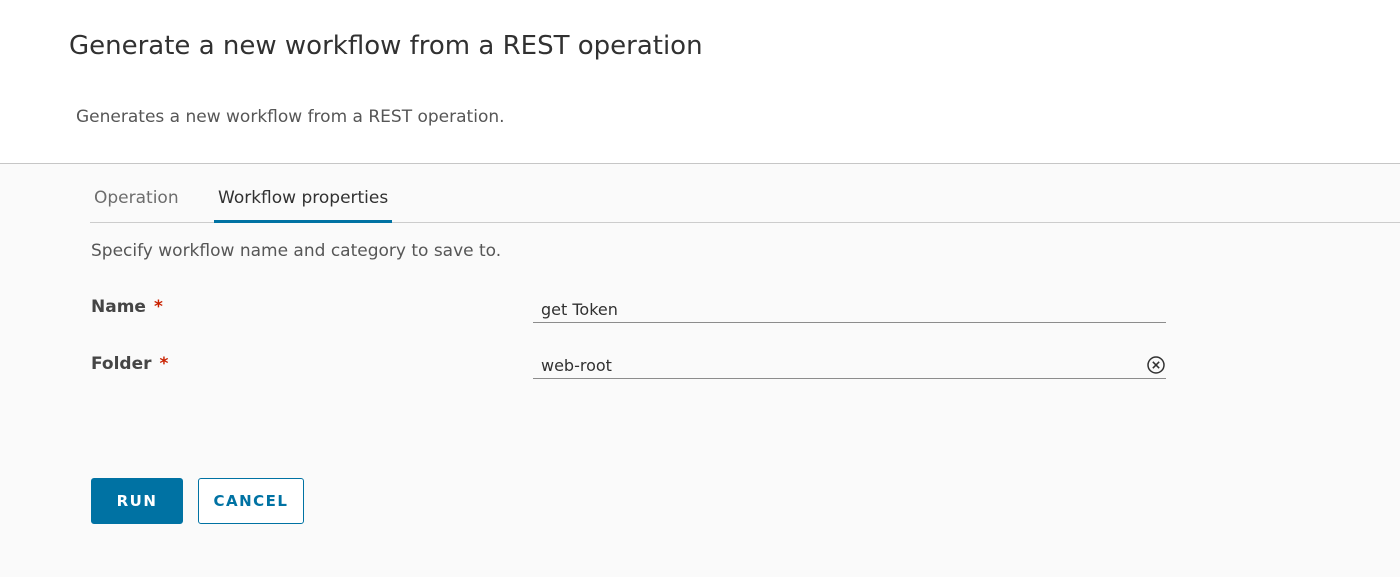  I want to click on cancel-button: CANCEL, so click(251, 501).